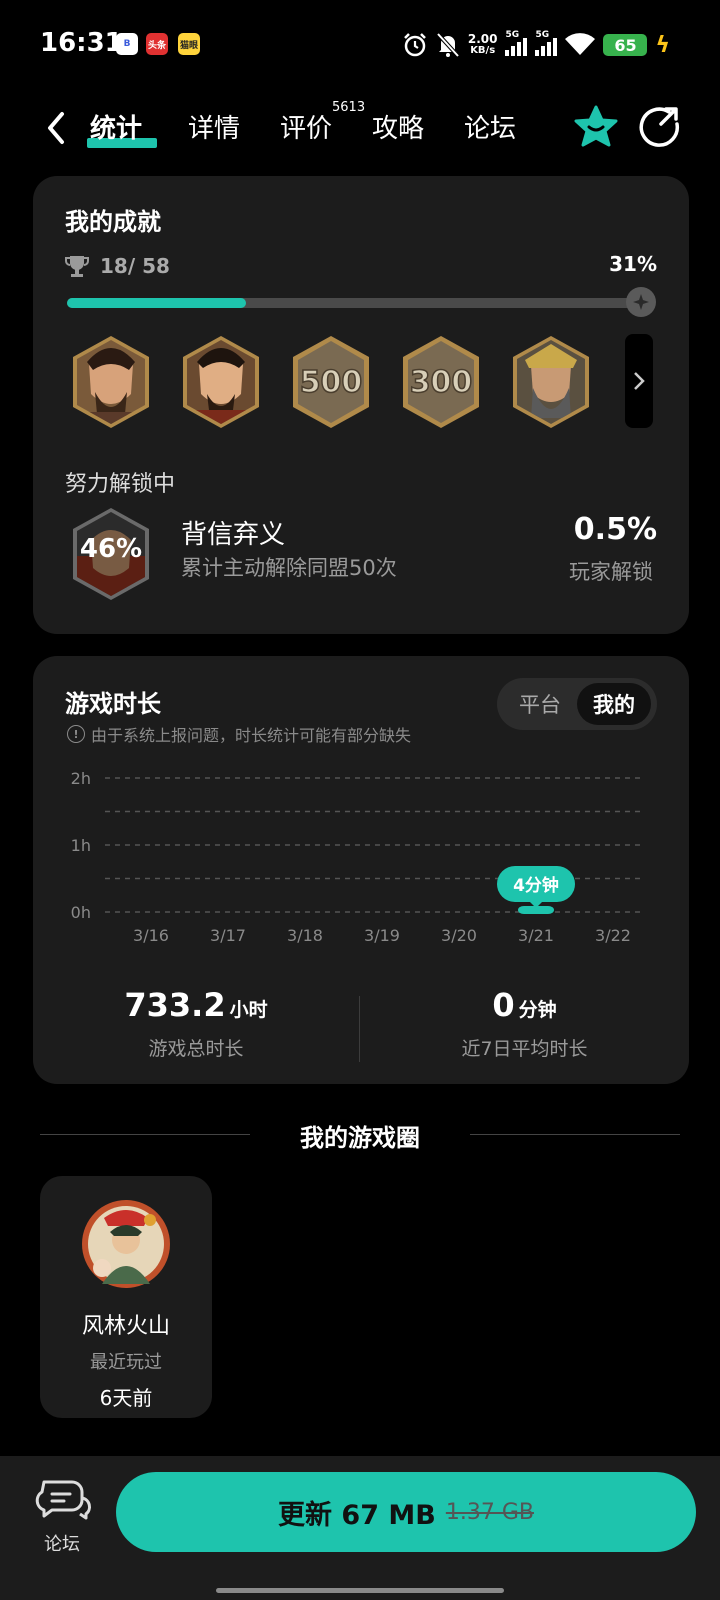  Describe the element at coordinates (613, 935) in the screenshot. I see `chart-x-tick-label: 3/22` at that location.